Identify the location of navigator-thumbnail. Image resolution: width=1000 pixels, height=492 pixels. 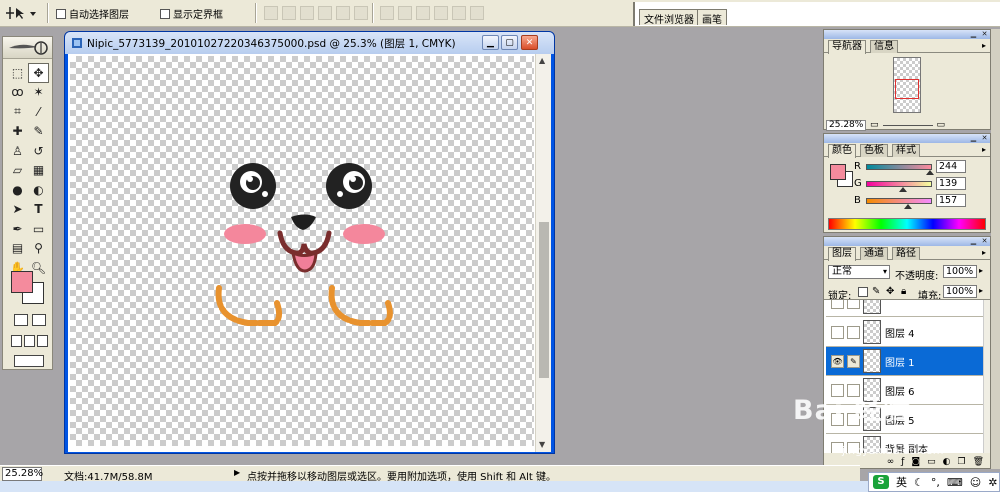
(907, 85).